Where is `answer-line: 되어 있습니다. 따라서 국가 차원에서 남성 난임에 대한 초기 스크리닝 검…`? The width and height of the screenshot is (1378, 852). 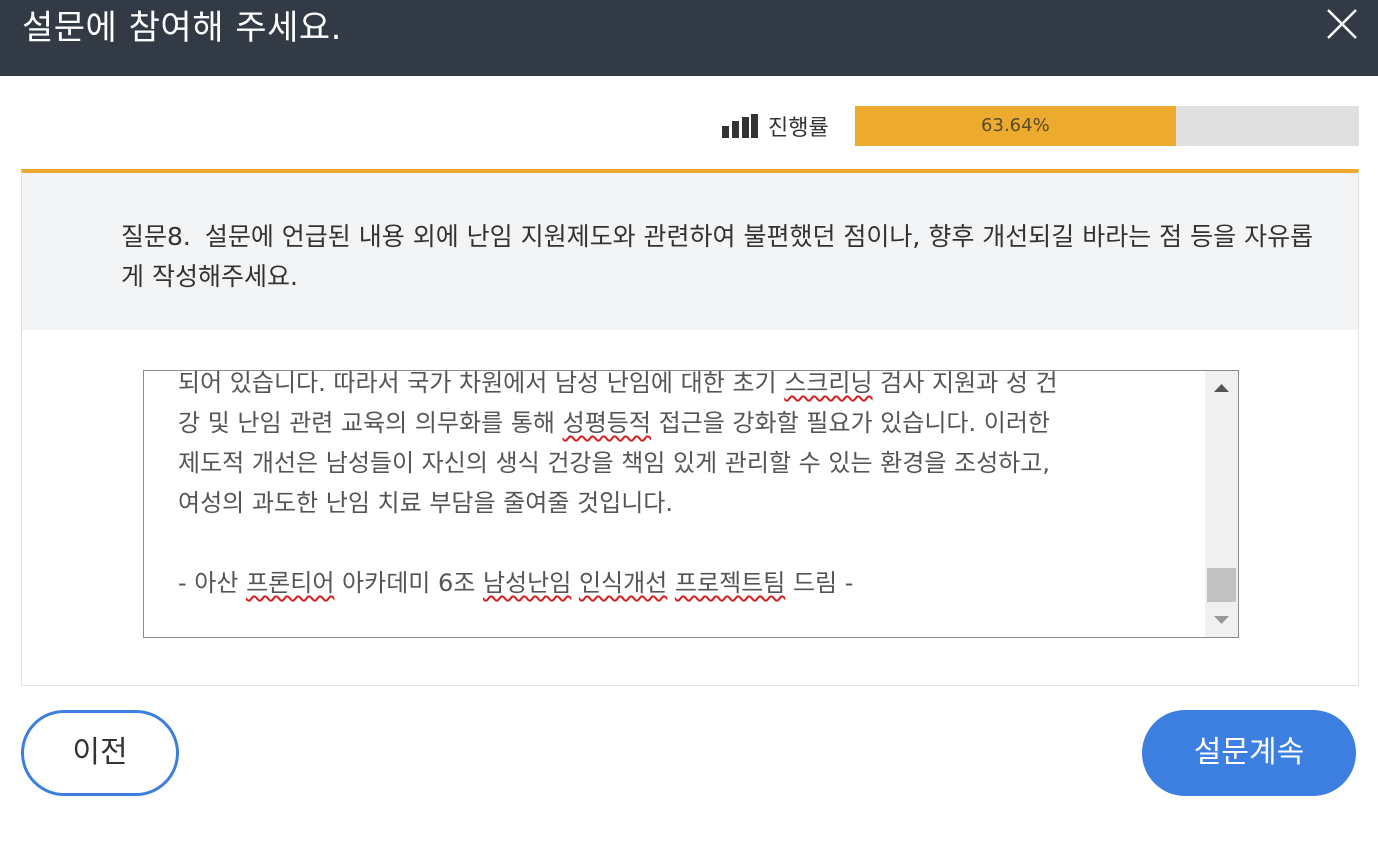 answer-line: 되어 있습니다. 따라서 국가 차원에서 남성 난임에 대한 초기 스크리닝 검… is located at coordinates (673, 386).